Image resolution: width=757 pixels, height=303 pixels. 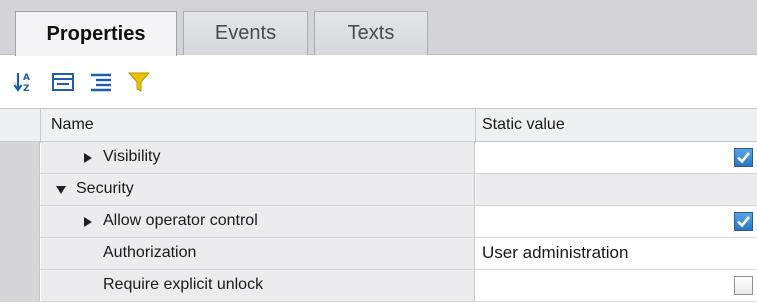 What do you see at coordinates (21, 83) in the screenshot?
I see `sort-alphabetical-icon: A Z` at bounding box center [21, 83].